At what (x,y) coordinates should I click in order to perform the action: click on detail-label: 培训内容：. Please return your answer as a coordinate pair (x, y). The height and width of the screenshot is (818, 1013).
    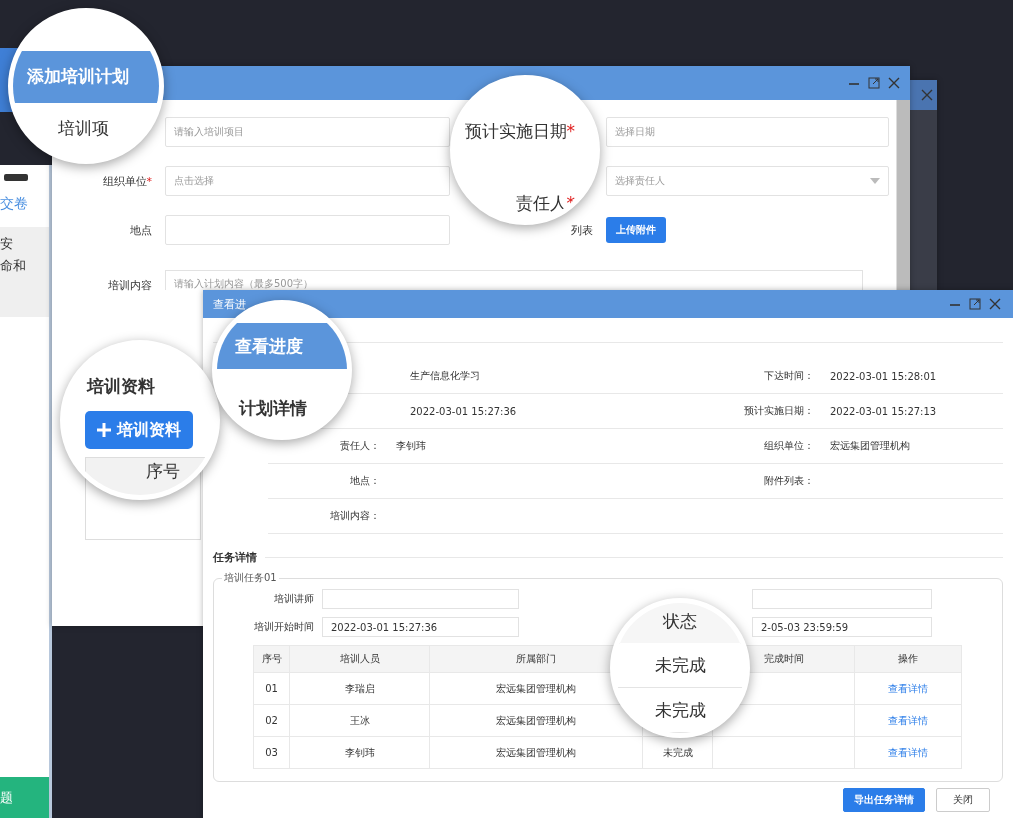
    Looking at the image, I should click on (354, 516).